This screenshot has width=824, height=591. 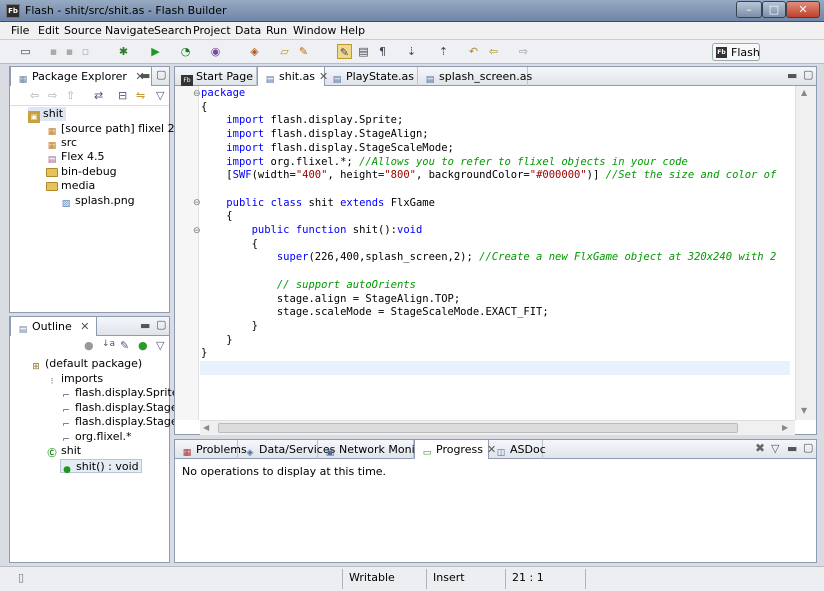 What do you see at coordinates (760, 448) in the screenshot?
I see `remove-finished-icon: ✖` at bounding box center [760, 448].